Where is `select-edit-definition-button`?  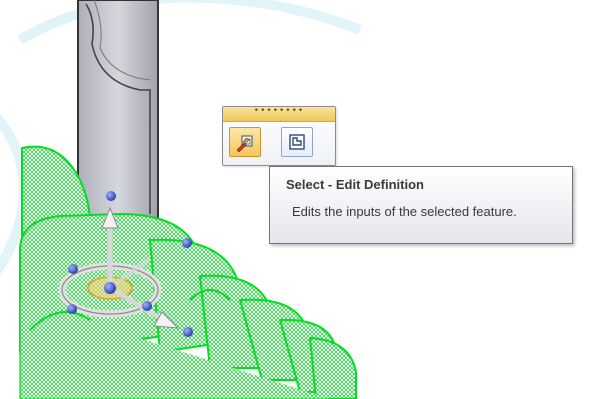 select-edit-definition-button is located at coordinates (245, 142).